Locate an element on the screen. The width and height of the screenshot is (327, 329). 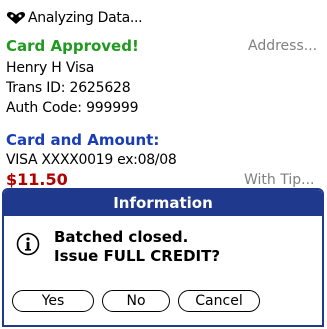
card-holder: Henry H Visa is located at coordinates (50, 68).